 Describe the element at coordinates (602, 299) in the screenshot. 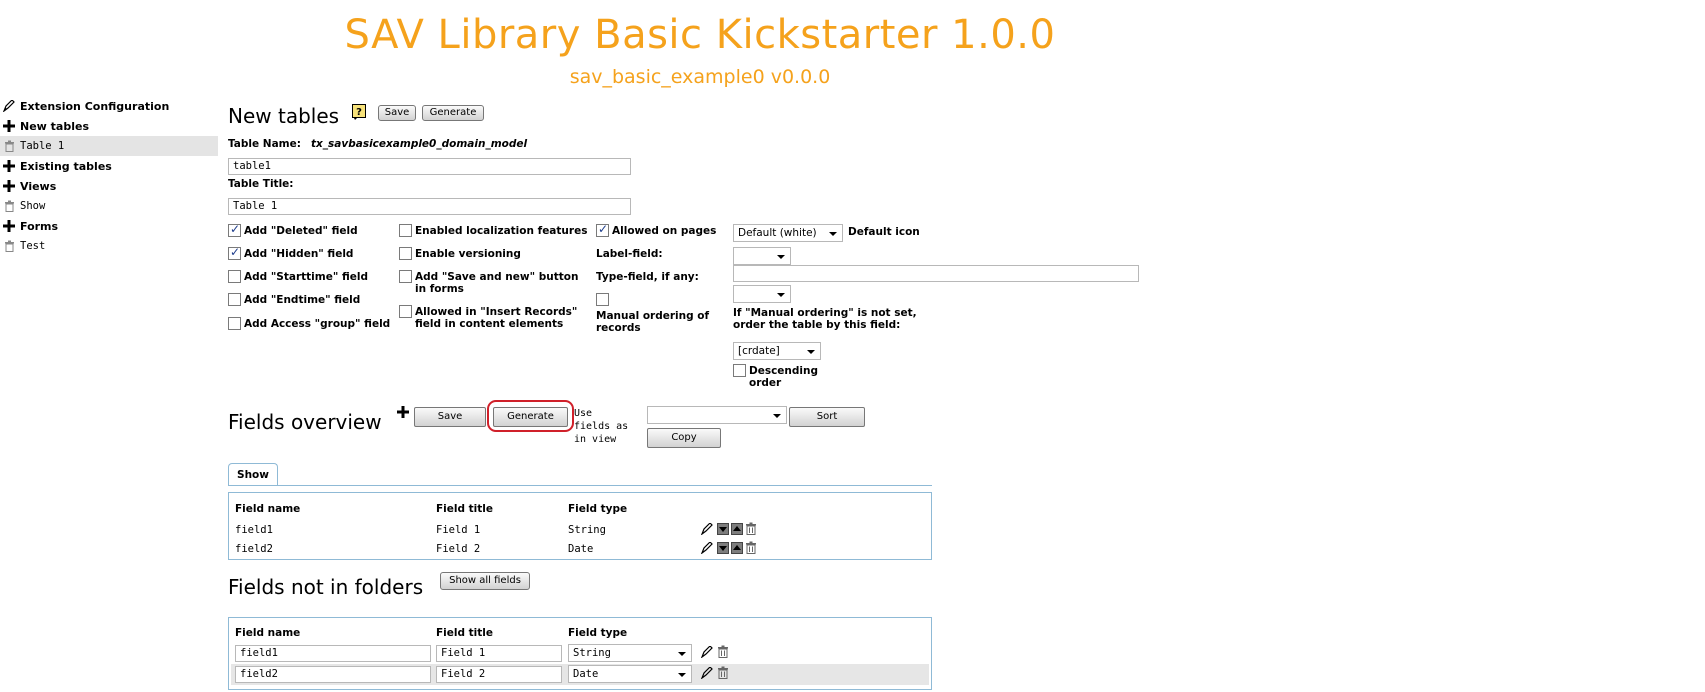

I see `manual-ordering-checkbox` at that location.